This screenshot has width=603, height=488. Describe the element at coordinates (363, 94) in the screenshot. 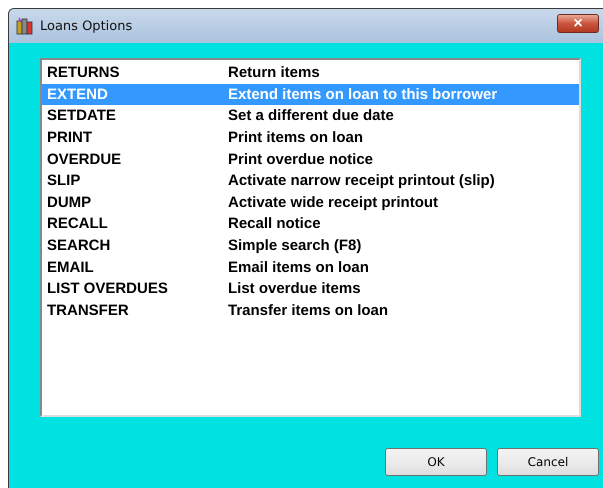

I see `command-description: Extend items on loan to this borrower` at that location.